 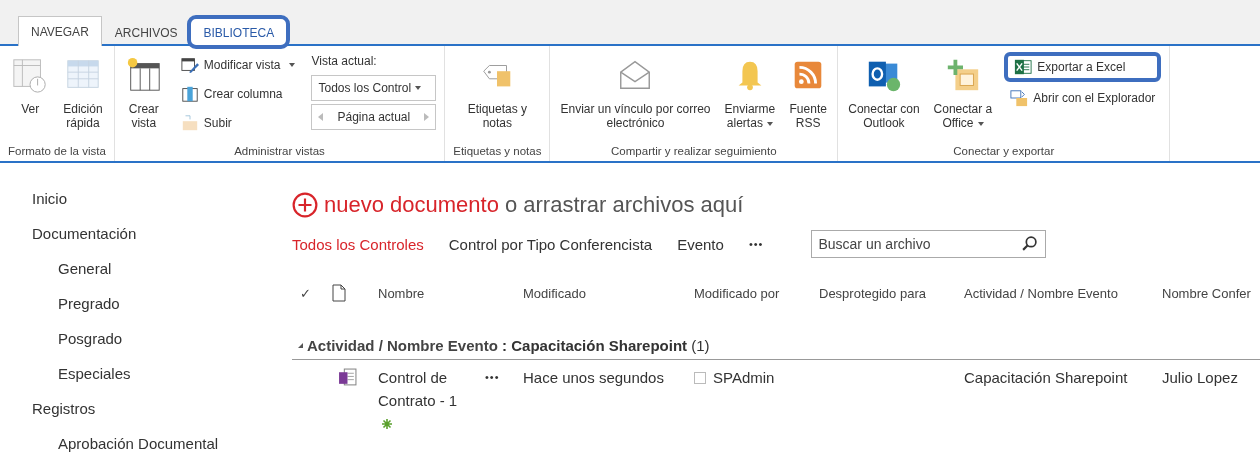 What do you see at coordinates (808, 90) in the screenshot?
I see `ribbon-button: Fuente RSS` at bounding box center [808, 90].